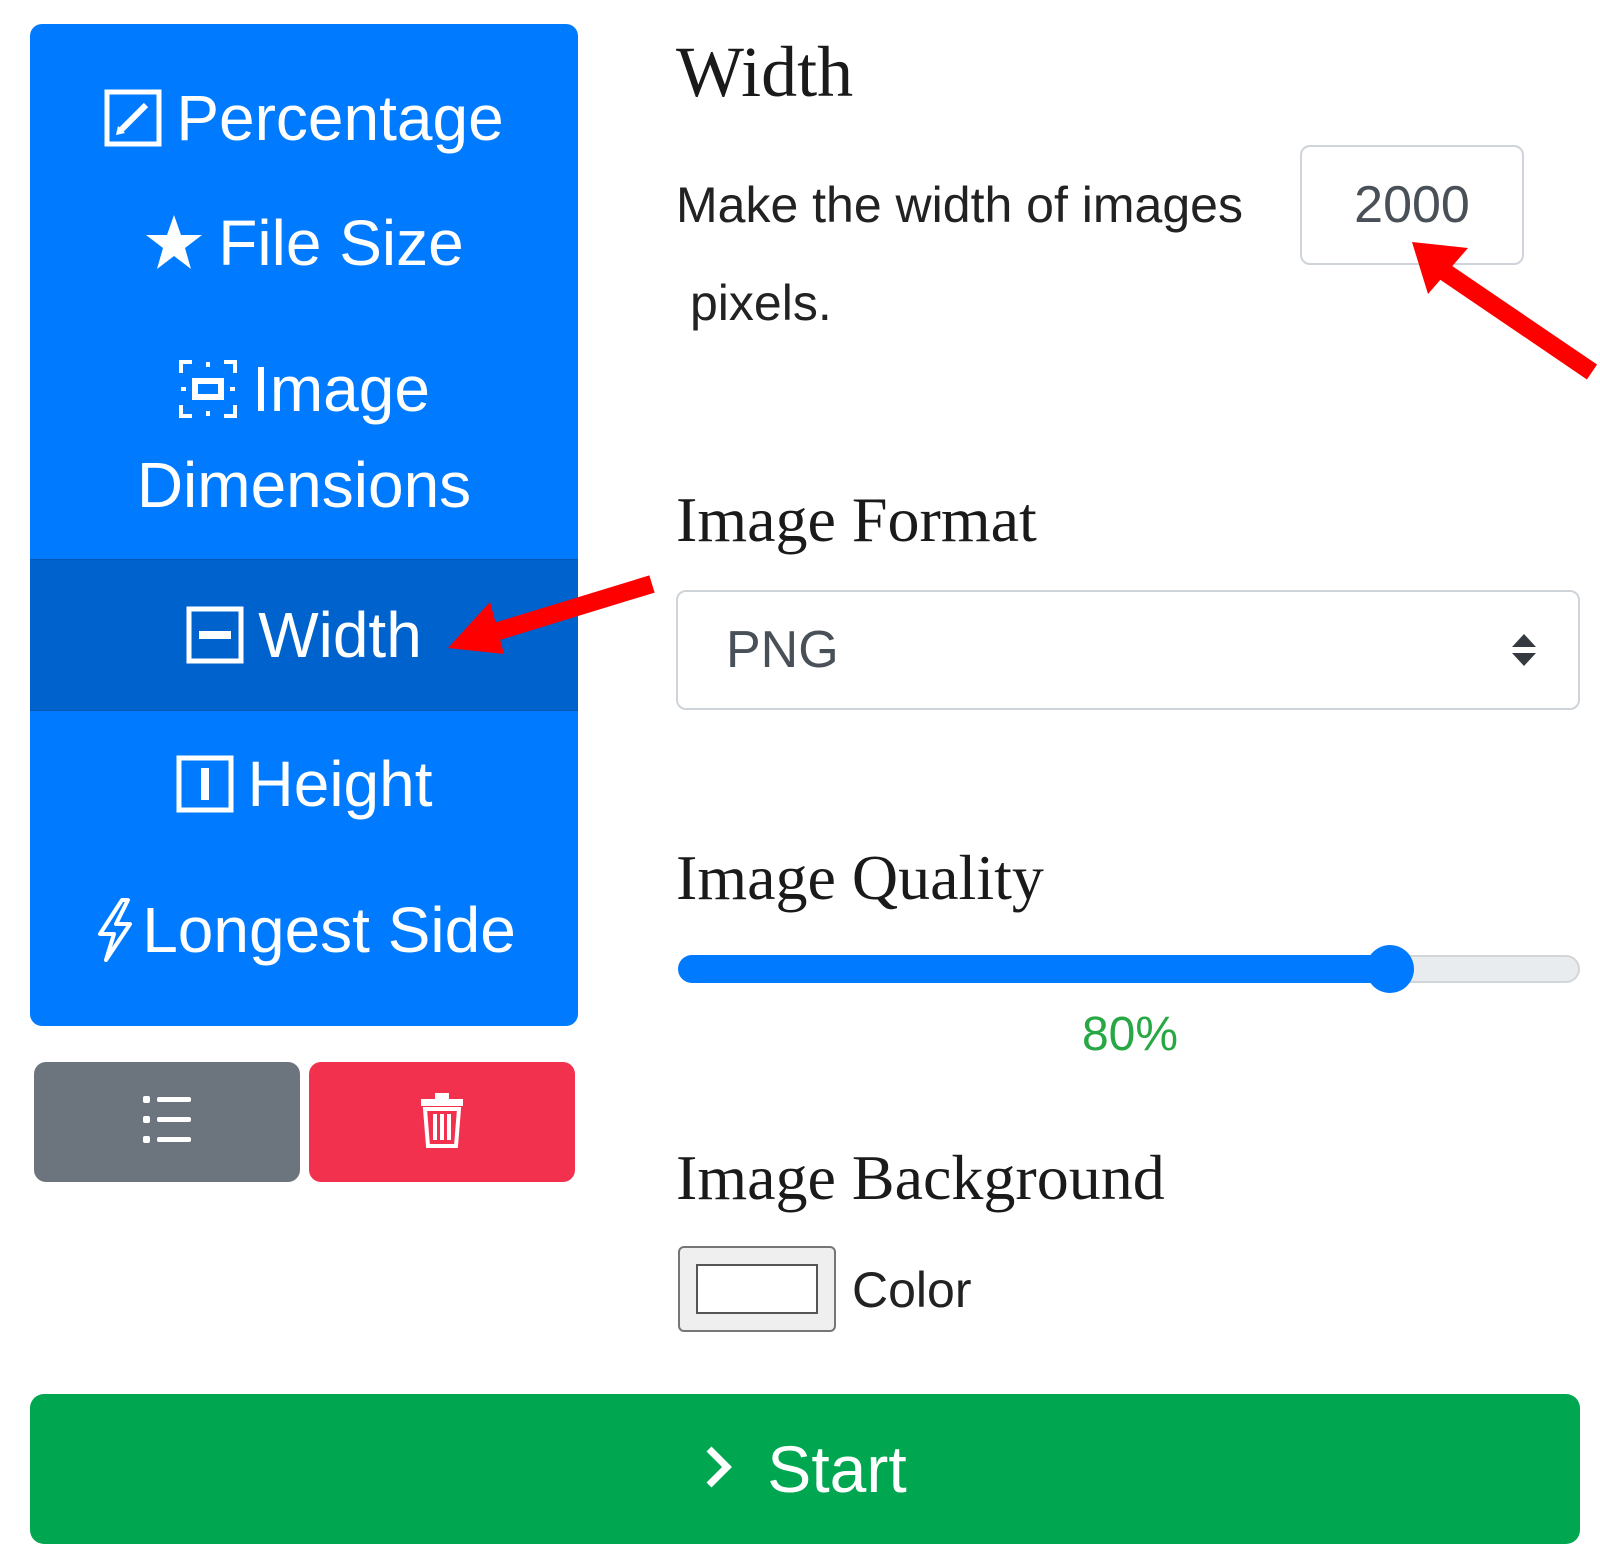 The image size is (1600, 1562). Describe the element at coordinates (205, 784) in the screenshot. I see `i-square-icon` at that location.